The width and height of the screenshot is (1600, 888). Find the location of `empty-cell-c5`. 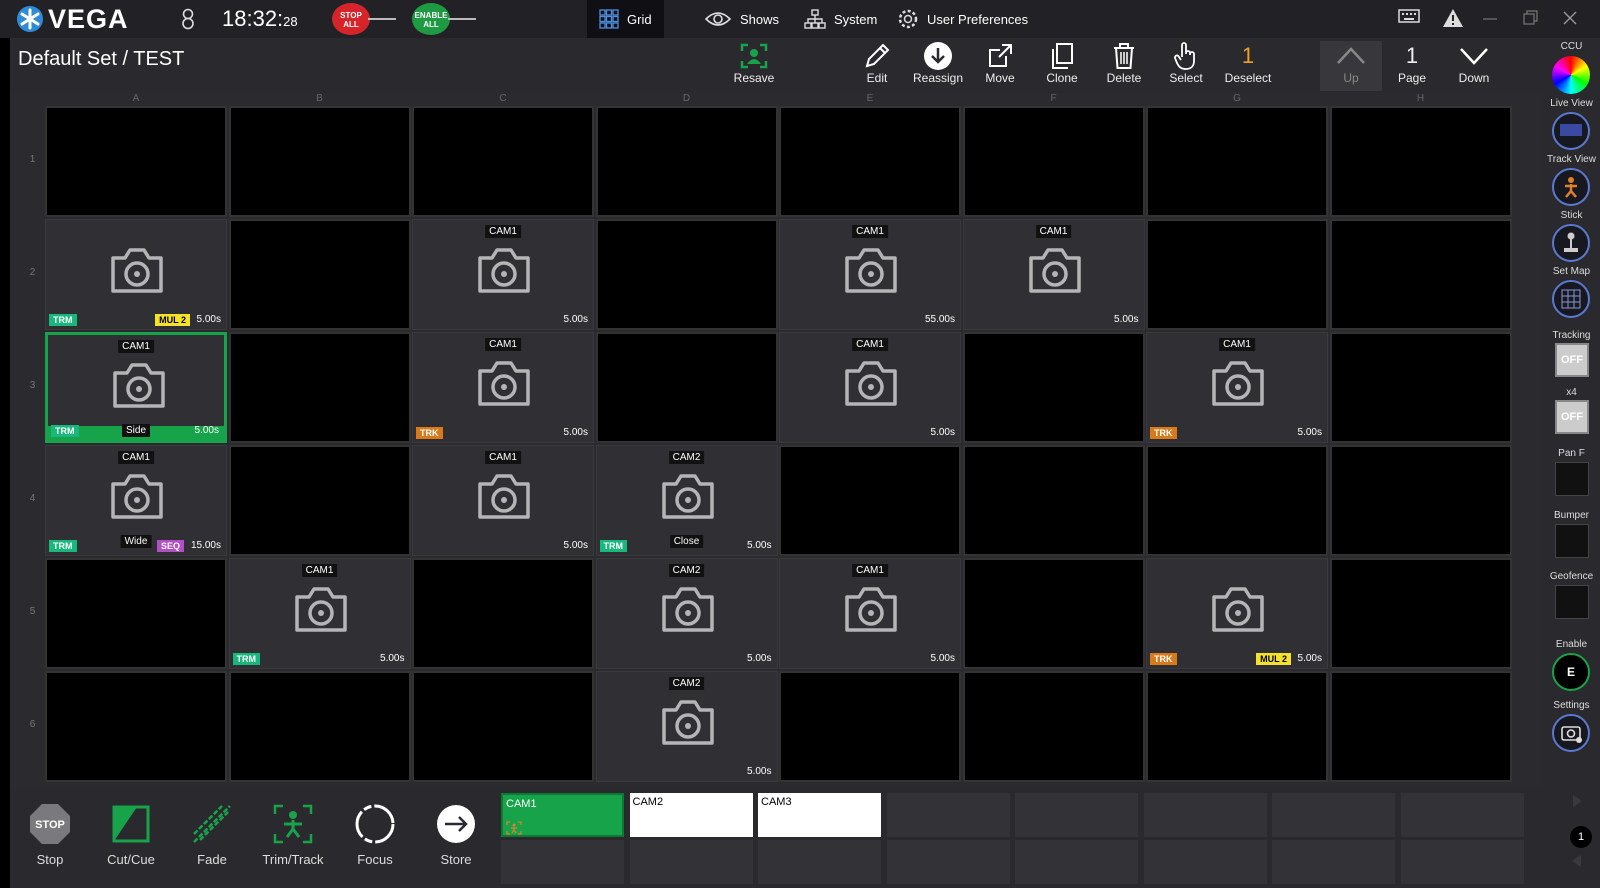

empty-cell-c5 is located at coordinates (503, 613).